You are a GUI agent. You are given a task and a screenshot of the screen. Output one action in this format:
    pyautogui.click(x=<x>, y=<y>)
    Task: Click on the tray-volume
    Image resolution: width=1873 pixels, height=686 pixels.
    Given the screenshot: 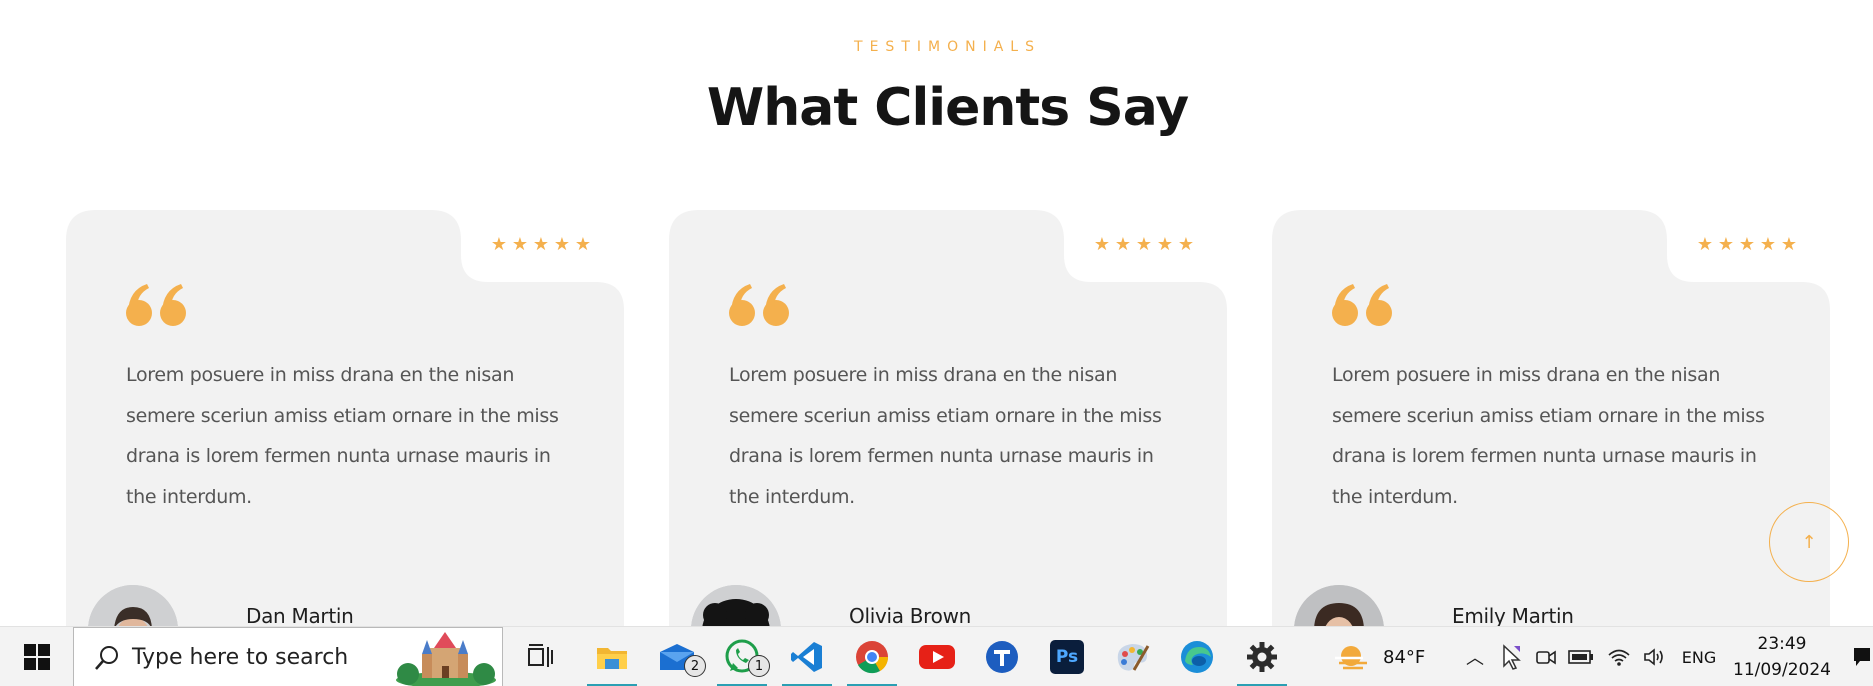 What is the action you would take?
    pyautogui.click(x=1655, y=656)
    